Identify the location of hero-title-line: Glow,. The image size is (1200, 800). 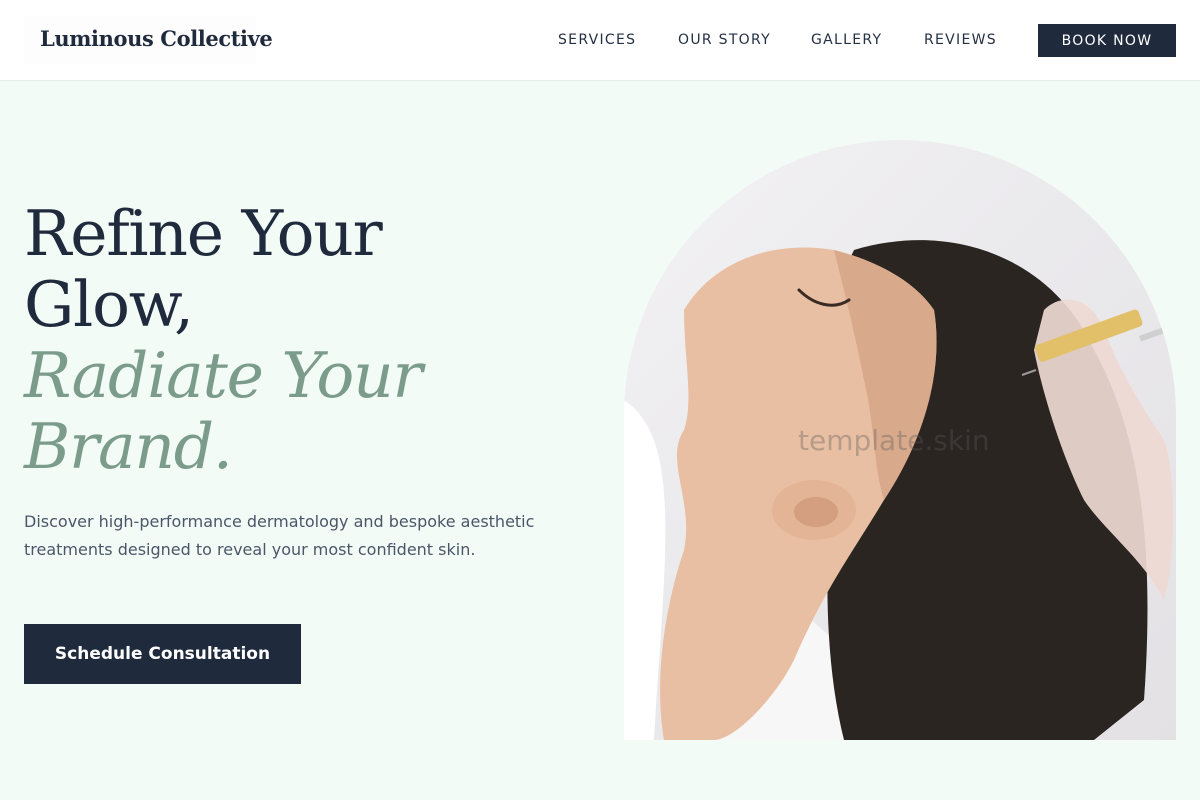
(109, 304).